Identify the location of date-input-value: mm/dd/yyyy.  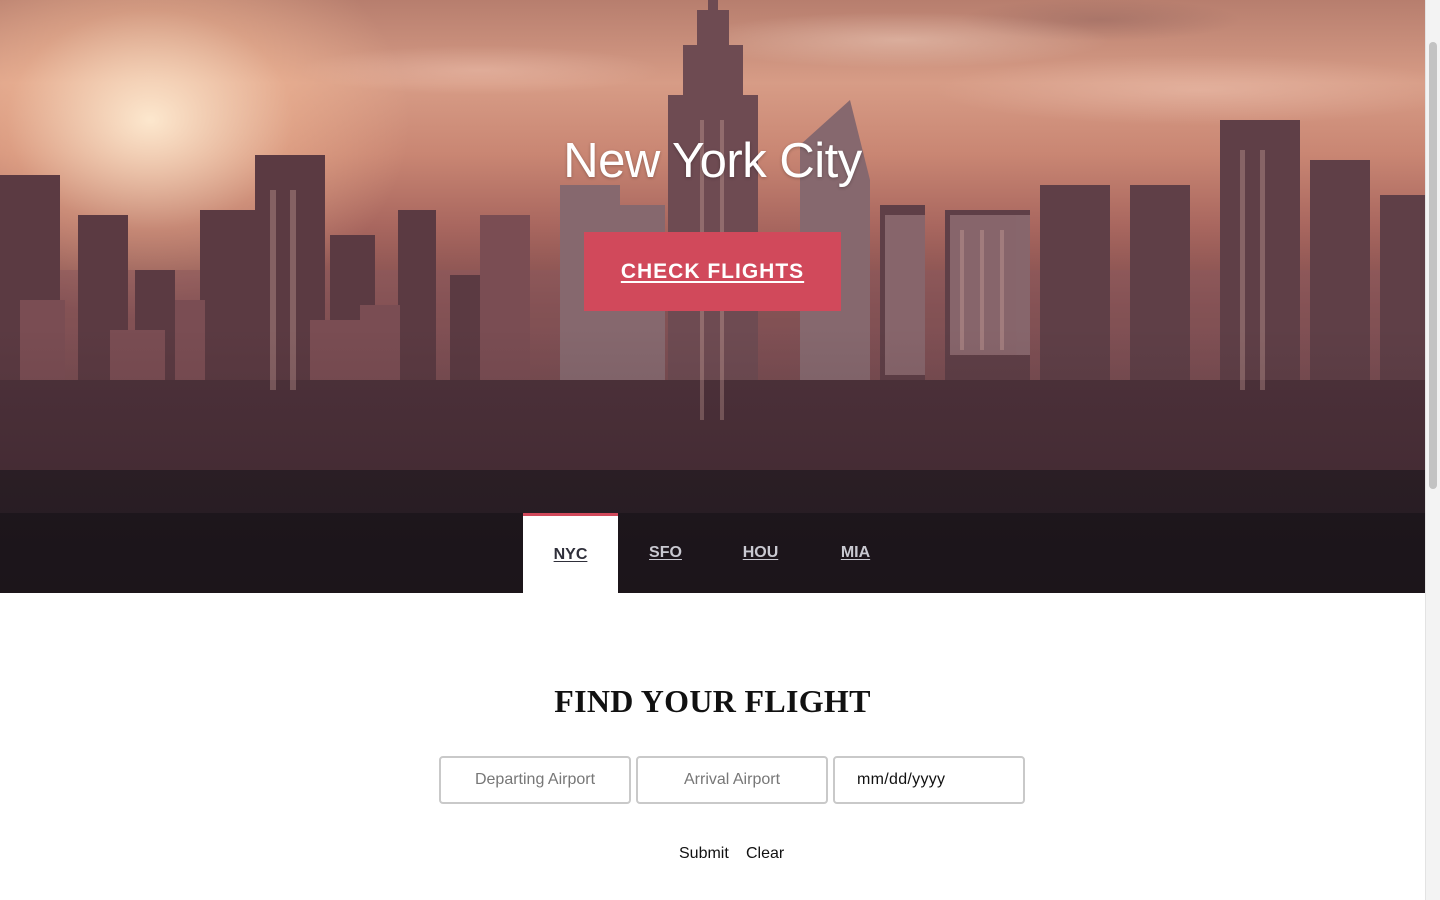
(901, 779).